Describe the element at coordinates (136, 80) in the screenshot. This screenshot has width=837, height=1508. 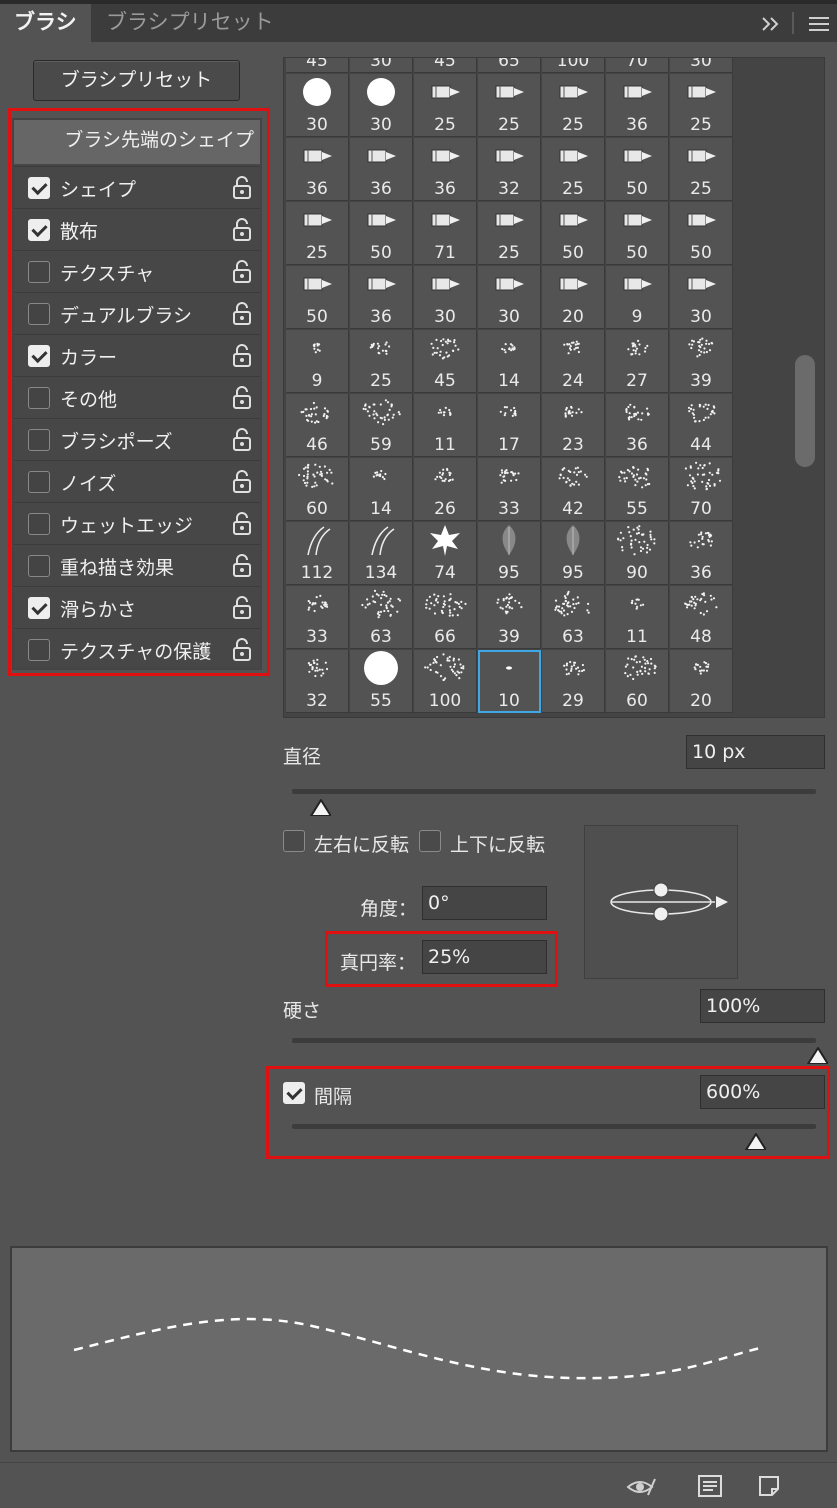
I see `brush-preset-button: ブラシプリセット` at that location.